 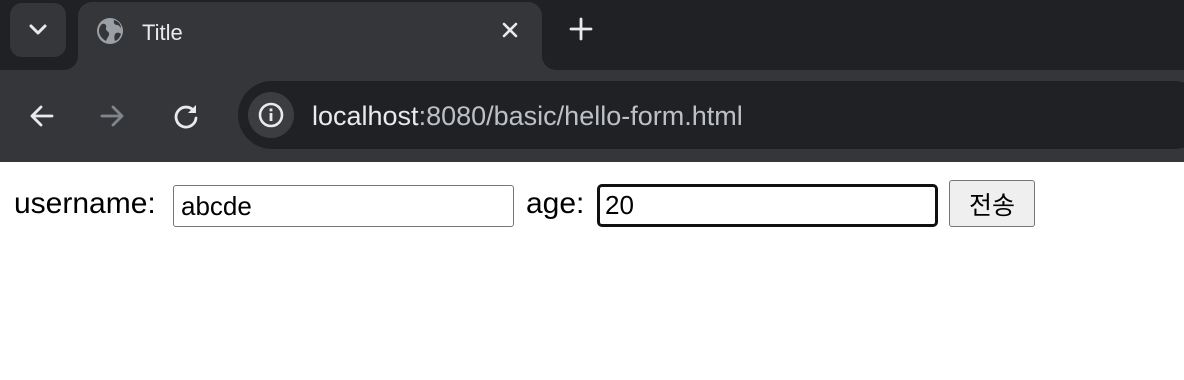 I want to click on reload-icon, so click(x=186, y=117).